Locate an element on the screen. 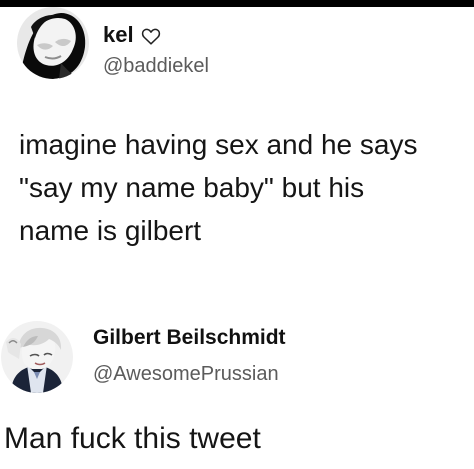  display-name: kel is located at coordinates (132, 35).